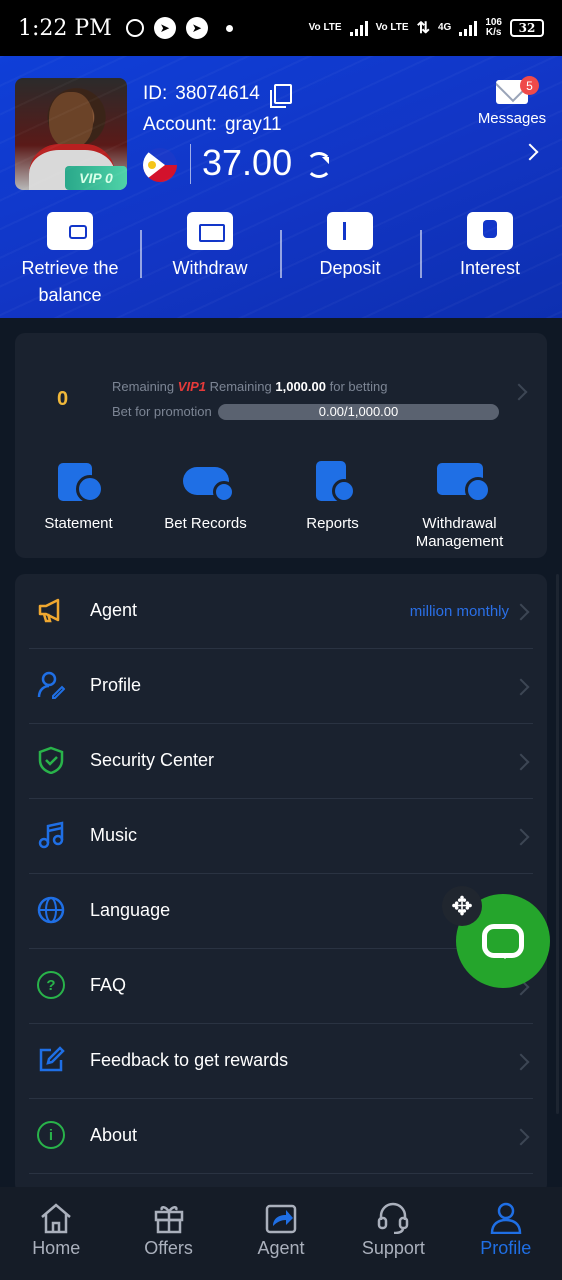  I want to click on menu-item-faq: ? FAQ, so click(281, 986).